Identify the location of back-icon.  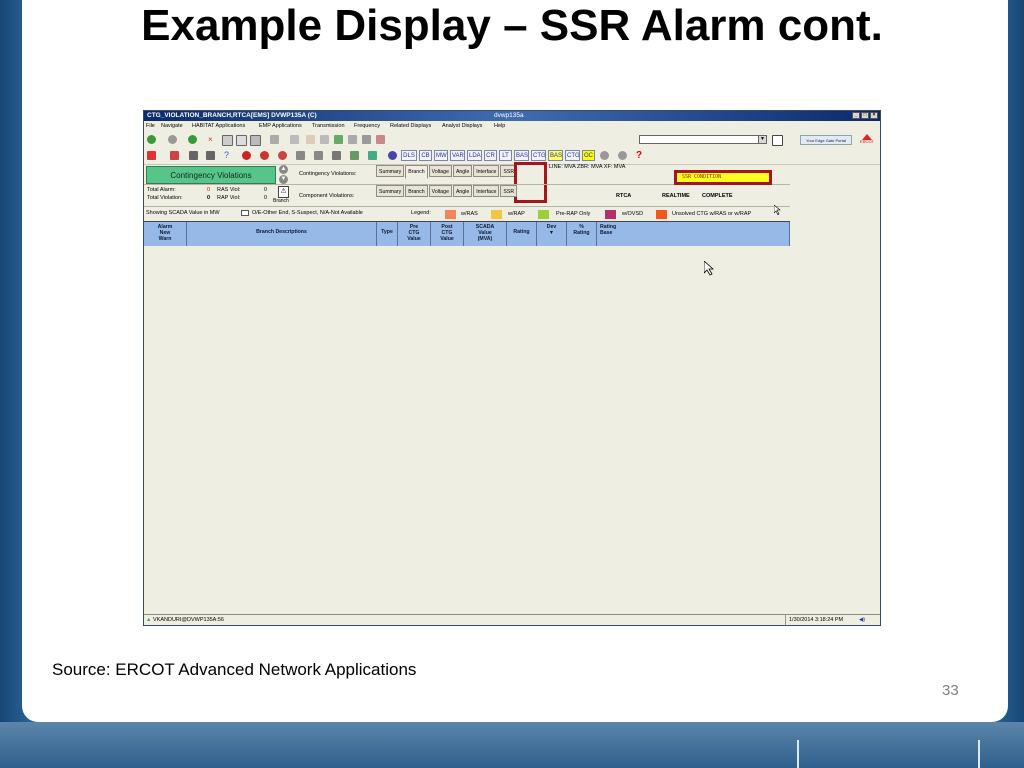
(151, 139).